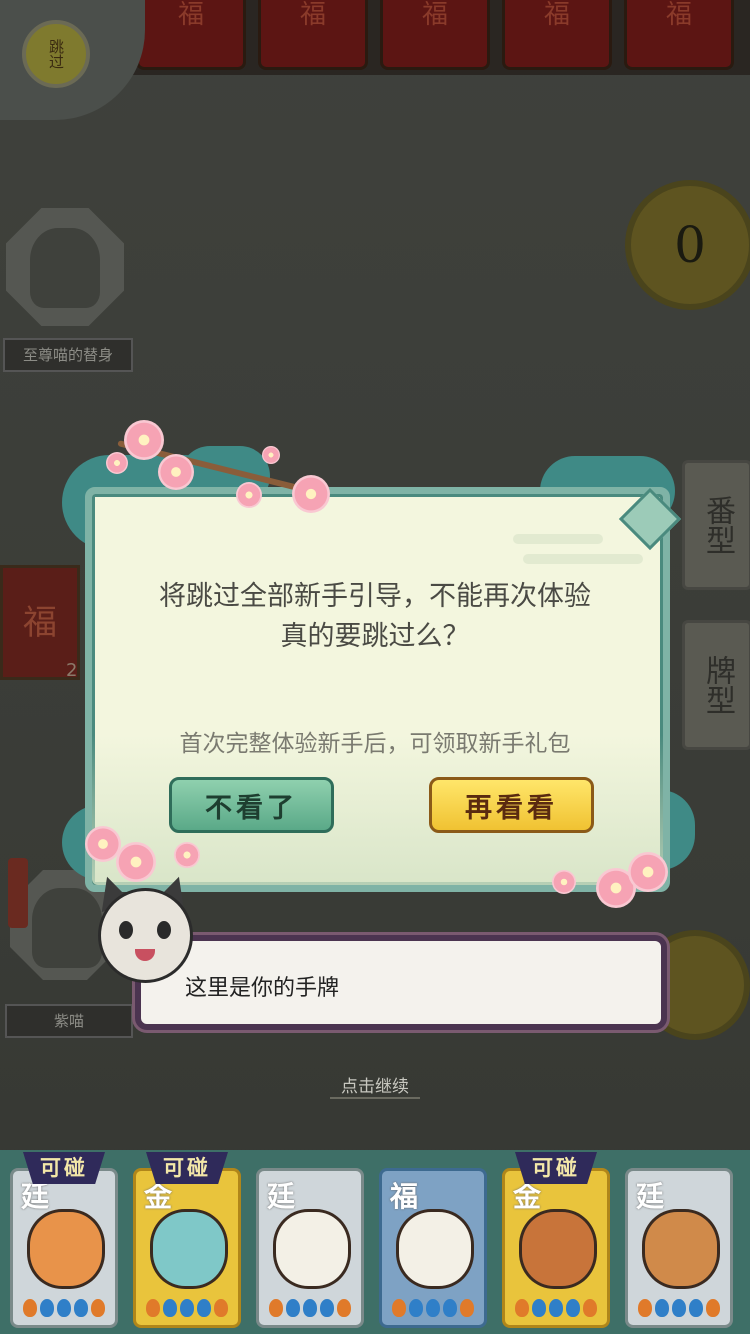 Image resolution: width=750 pixels, height=1334 pixels. I want to click on tap-to-continue: 点击继续, so click(375, 1085).